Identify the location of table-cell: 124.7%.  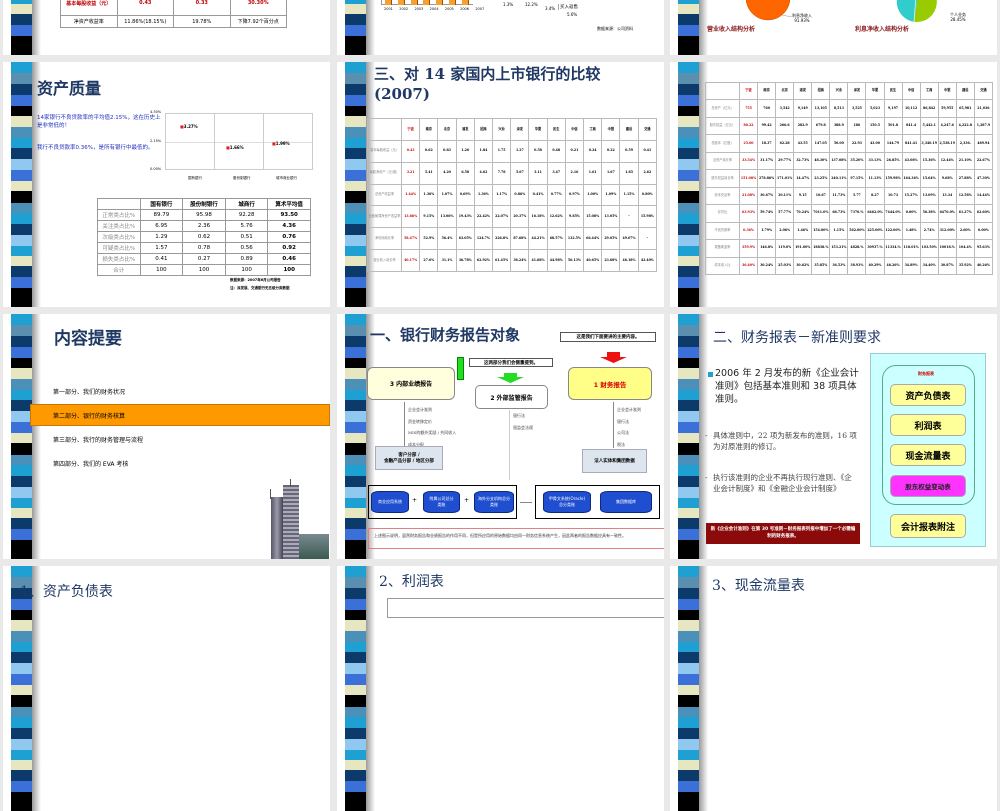
(483, 239).